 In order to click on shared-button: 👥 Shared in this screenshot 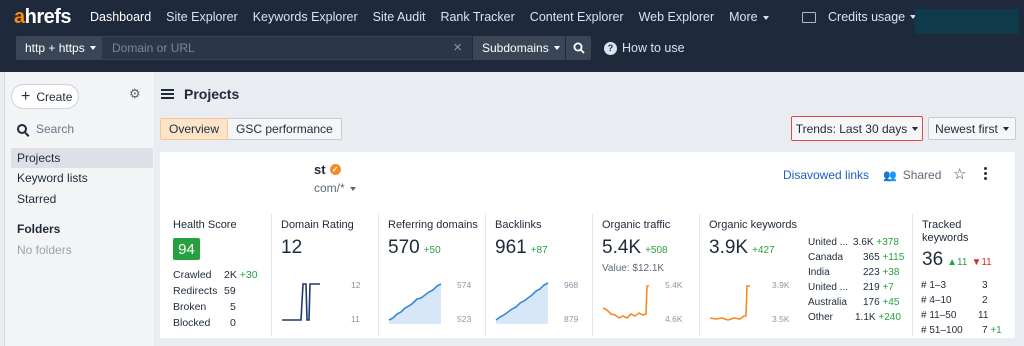, I will do `click(912, 175)`.